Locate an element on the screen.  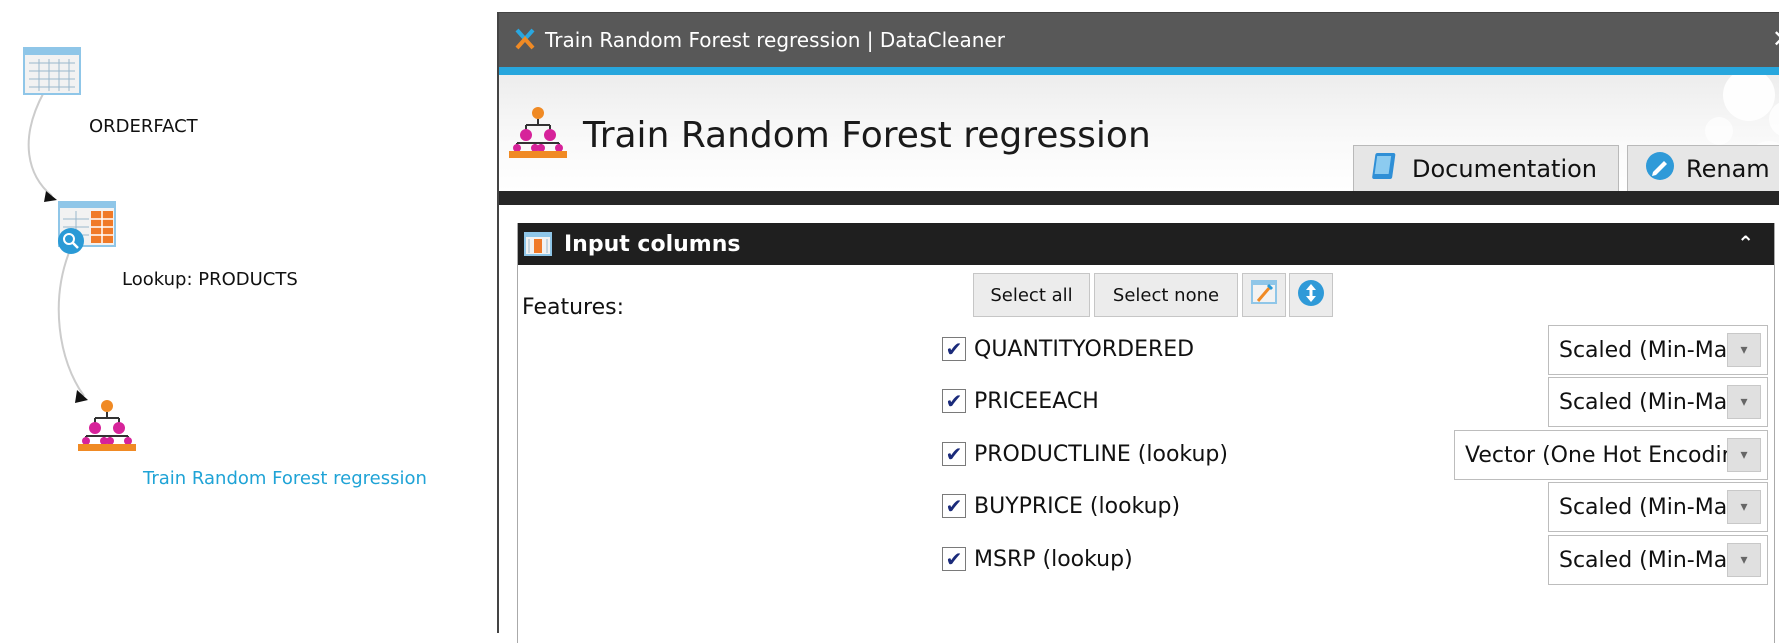
expression-column-button is located at coordinates (1264, 295).